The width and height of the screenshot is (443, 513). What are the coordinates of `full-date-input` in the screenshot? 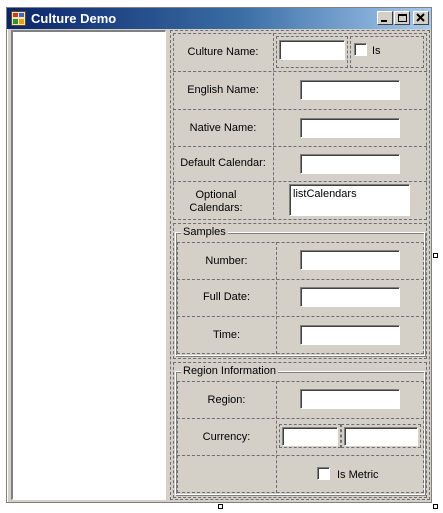 It's located at (350, 297).